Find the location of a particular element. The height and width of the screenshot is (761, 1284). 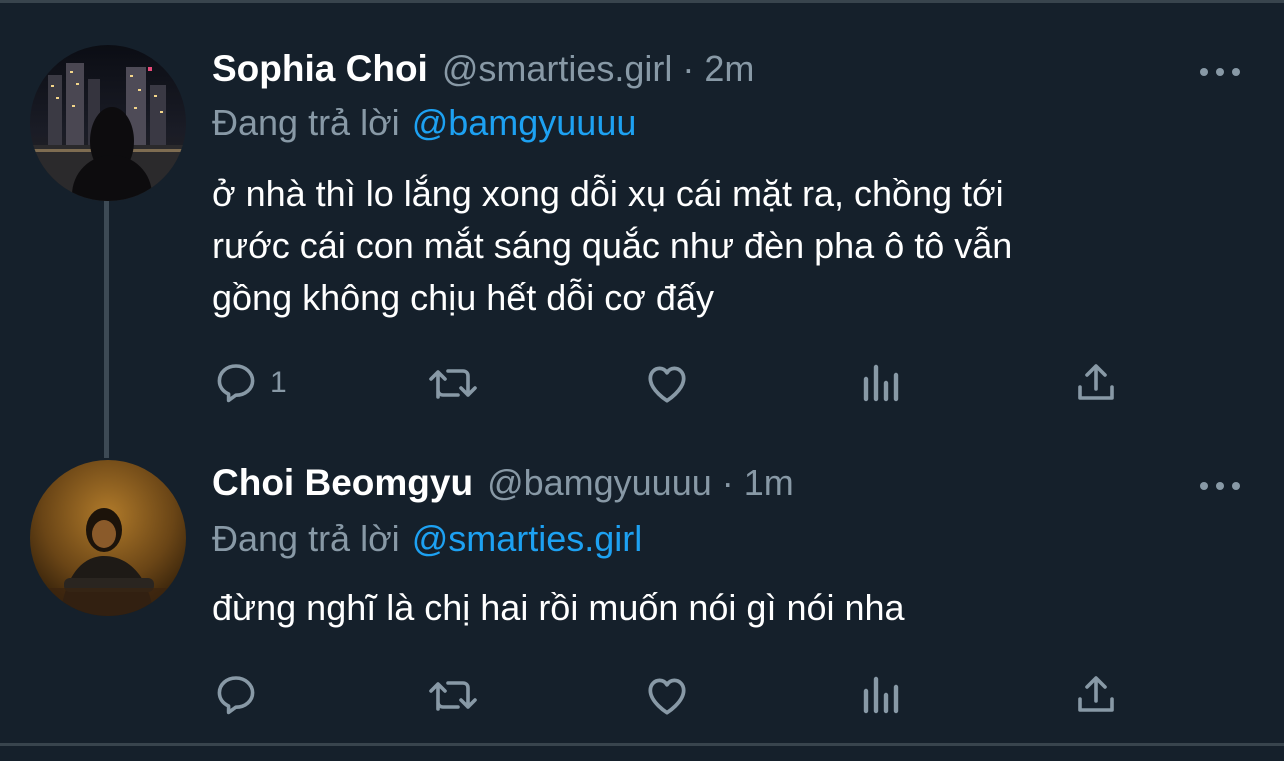

tweet-header: Choi Beomgyu @bamgyuuuu · 1m is located at coordinates (503, 483).